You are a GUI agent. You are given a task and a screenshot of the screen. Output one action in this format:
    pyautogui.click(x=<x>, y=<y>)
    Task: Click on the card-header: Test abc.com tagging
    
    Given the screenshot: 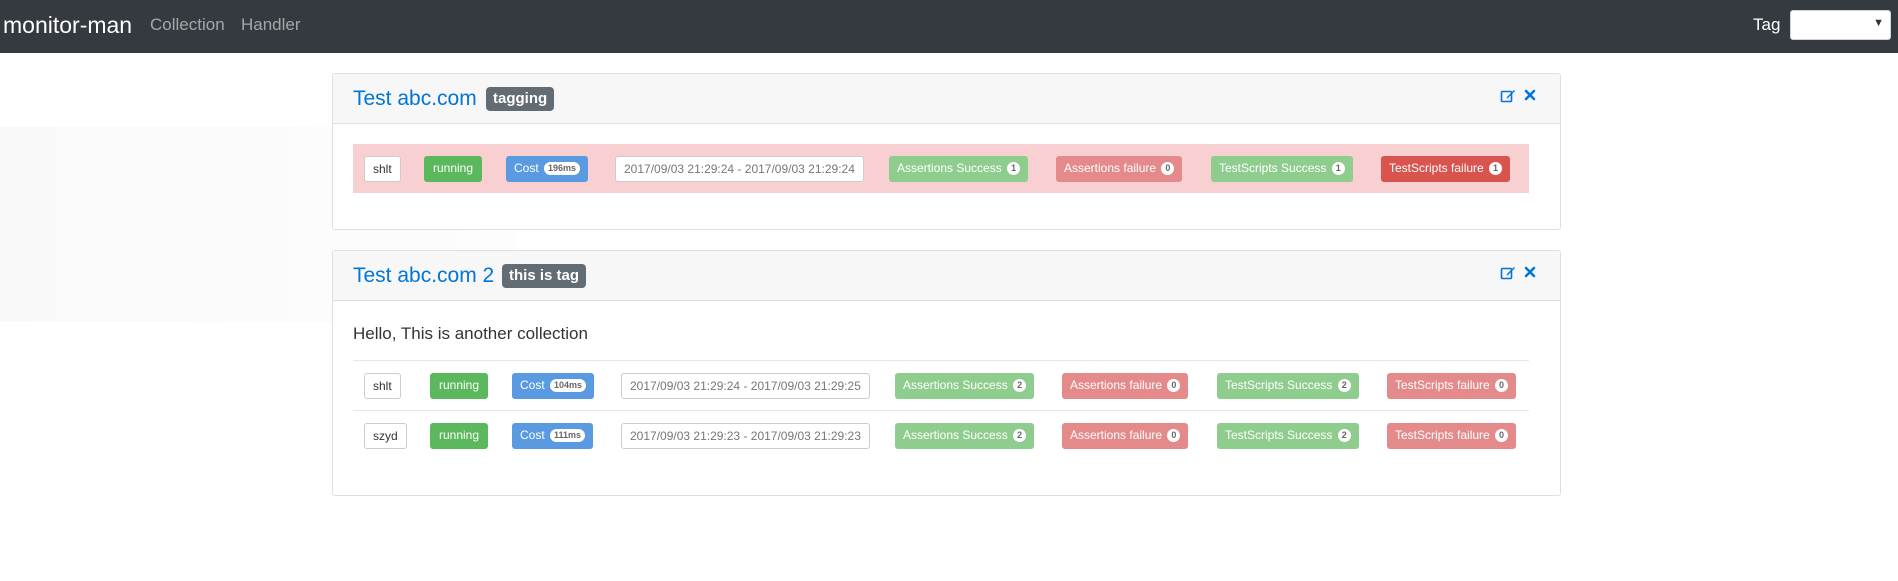 What is the action you would take?
    pyautogui.click(x=946, y=99)
    